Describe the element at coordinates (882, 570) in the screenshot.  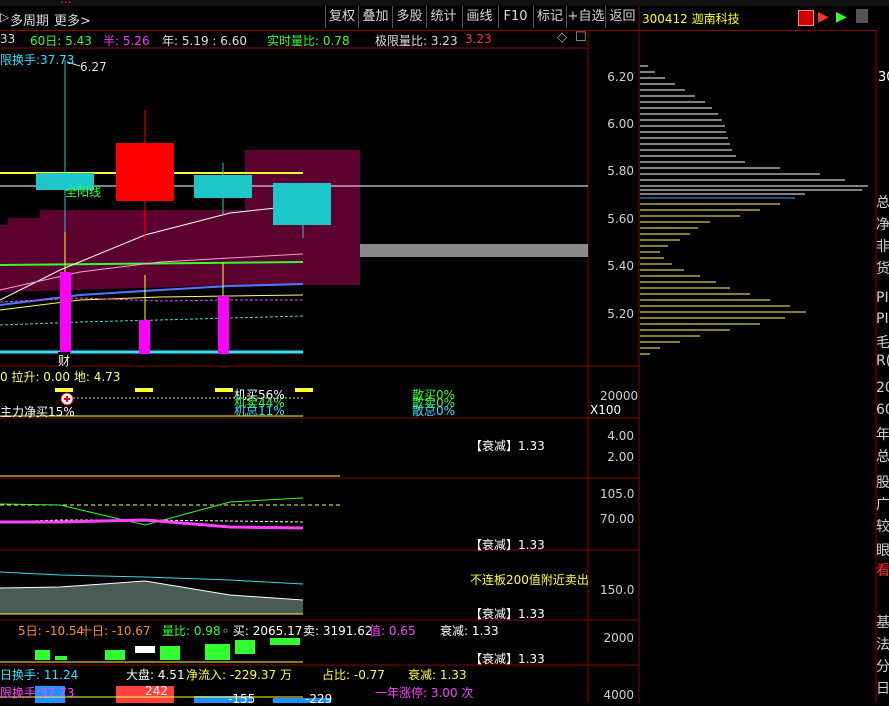
I see `side-label-16: 看` at that location.